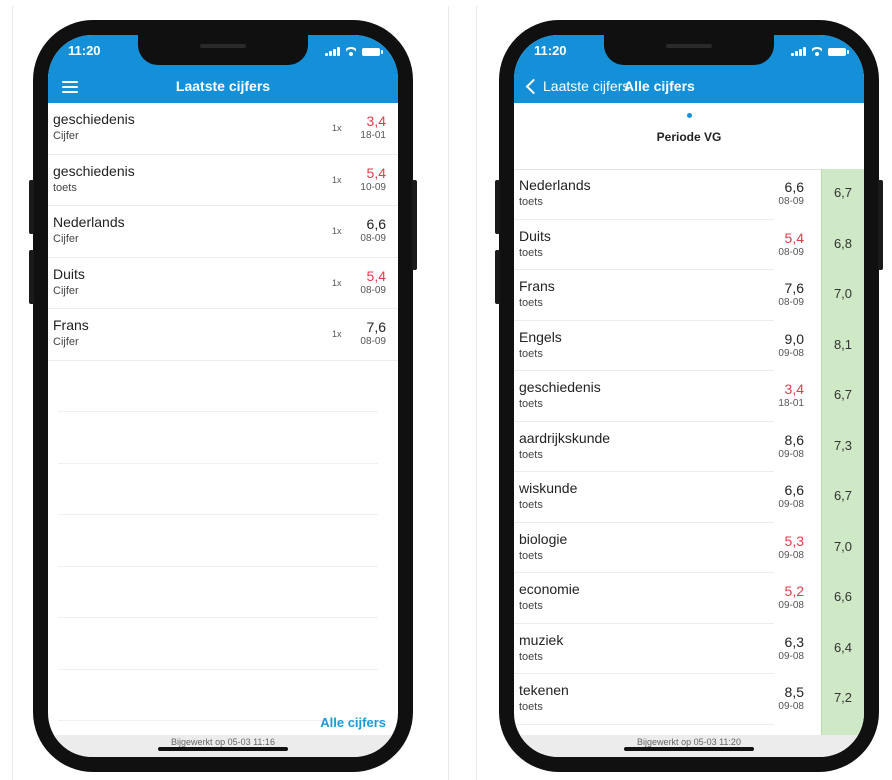  I want to click on all-grades-link: Alle cijfers, so click(353, 722).